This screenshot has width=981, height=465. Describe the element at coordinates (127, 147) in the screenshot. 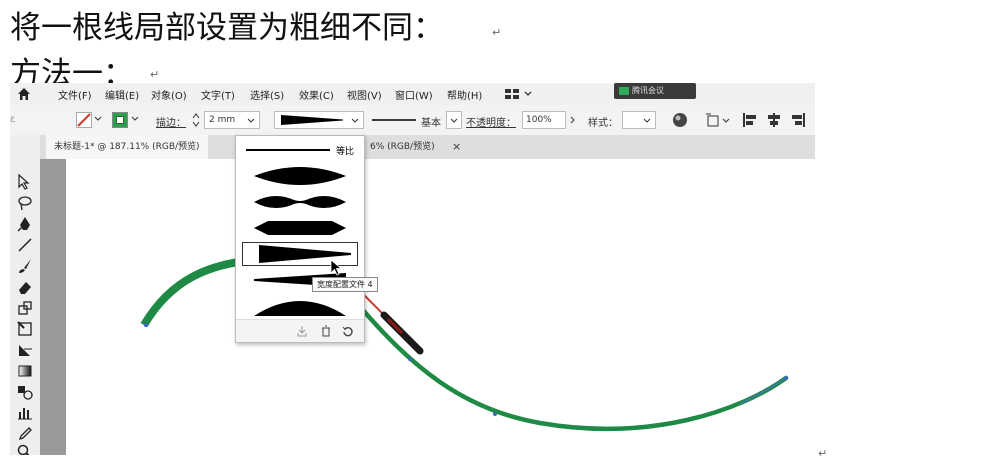

I see `tab-untitled-1: 未标题-1* @ 187.11% (RGB/预览)` at that location.